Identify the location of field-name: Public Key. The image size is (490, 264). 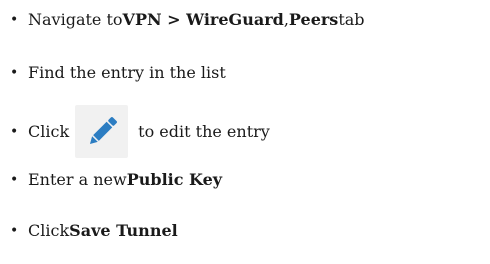
(174, 179).